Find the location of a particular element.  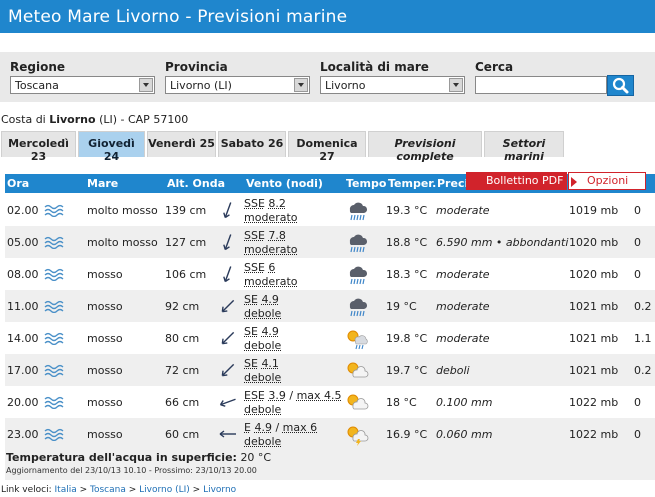

link-toscana: Toscana is located at coordinates (108, 490).